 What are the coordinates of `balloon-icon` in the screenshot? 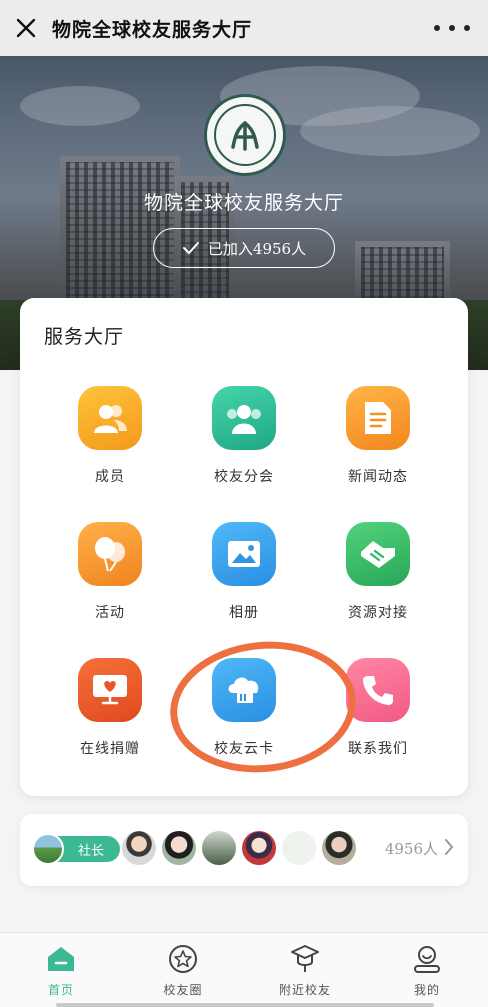 It's located at (110, 554).